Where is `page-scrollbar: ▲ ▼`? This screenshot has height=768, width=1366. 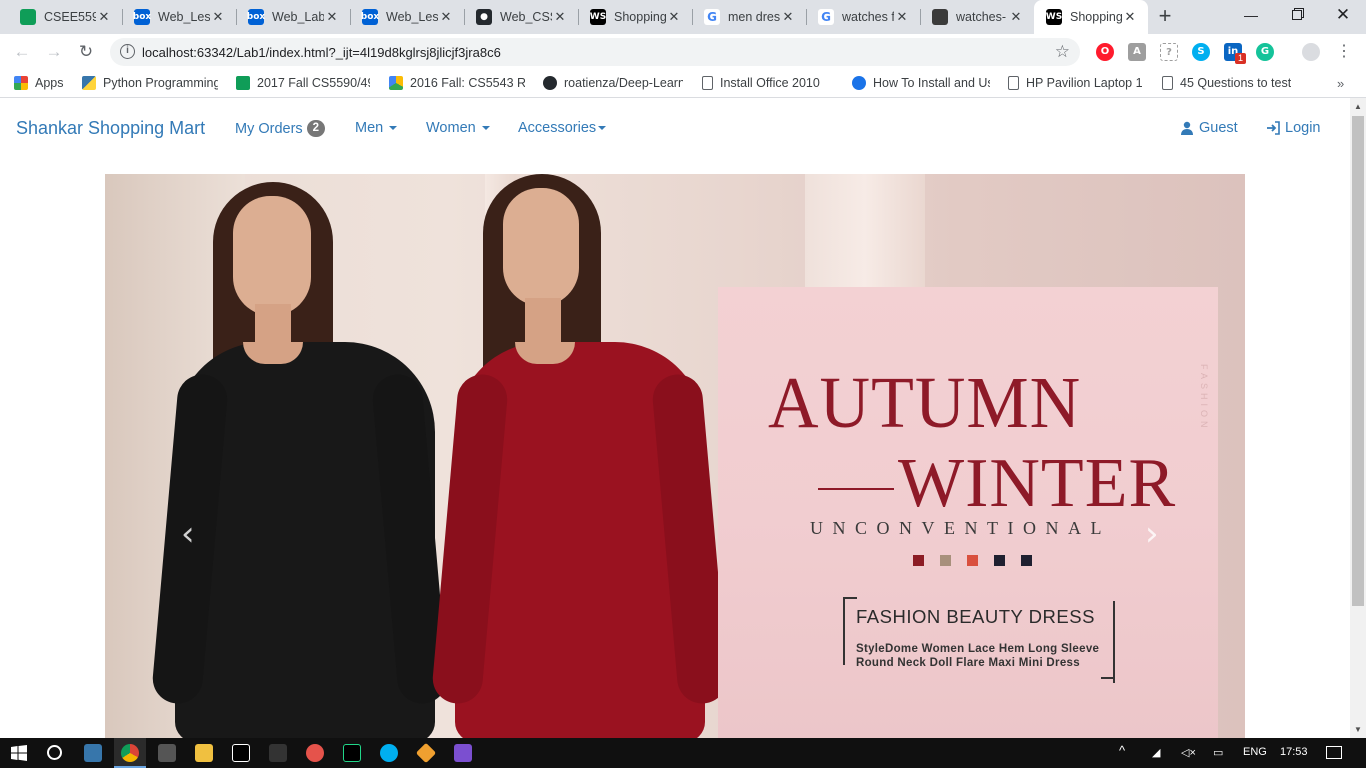
page-scrollbar: ▲ ▼ is located at coordinates (1358, 418).